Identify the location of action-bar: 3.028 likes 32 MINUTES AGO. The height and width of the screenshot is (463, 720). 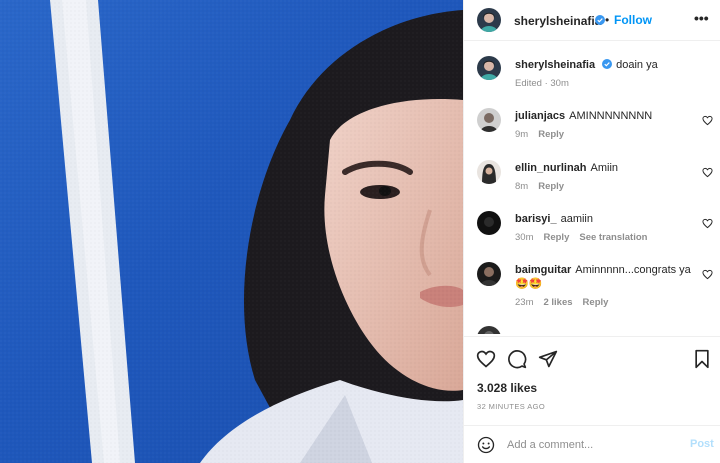
(592, 376).